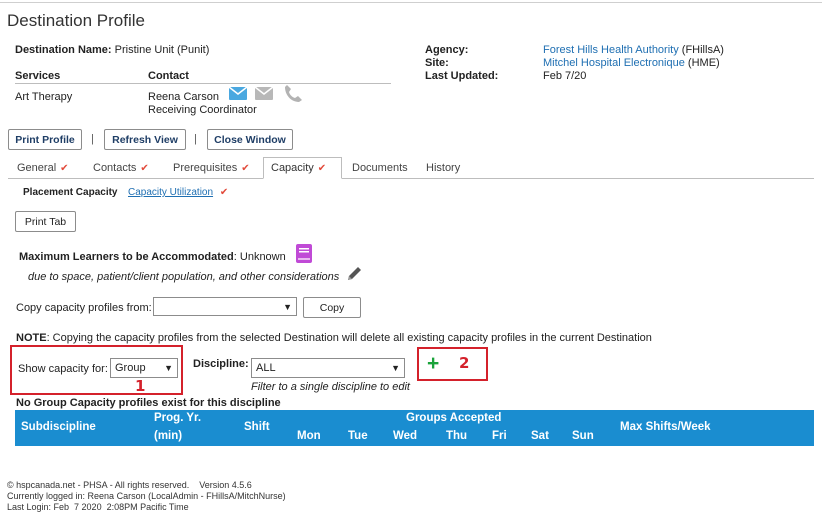 The width and height of the screenshot is (822, 518). What do you see at coordinates (250, 139) in the screenshot?
I see `close-window-button: Close Window` at bounding box center [250, 139].